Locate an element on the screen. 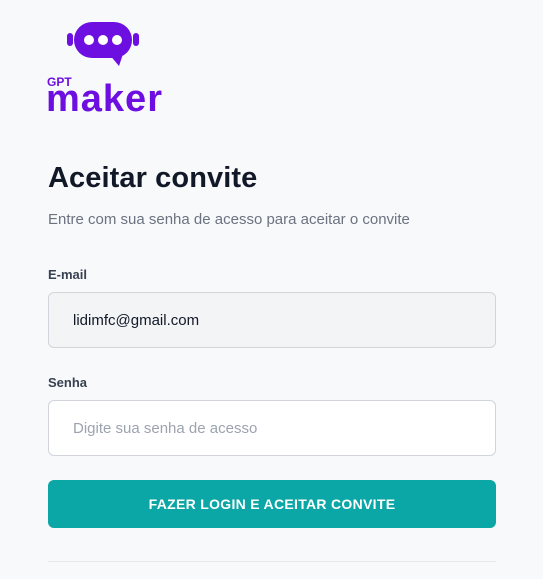 Image resolution: width=543 pixels, height=579 pixels. divider is located at coordinates (272, 561).